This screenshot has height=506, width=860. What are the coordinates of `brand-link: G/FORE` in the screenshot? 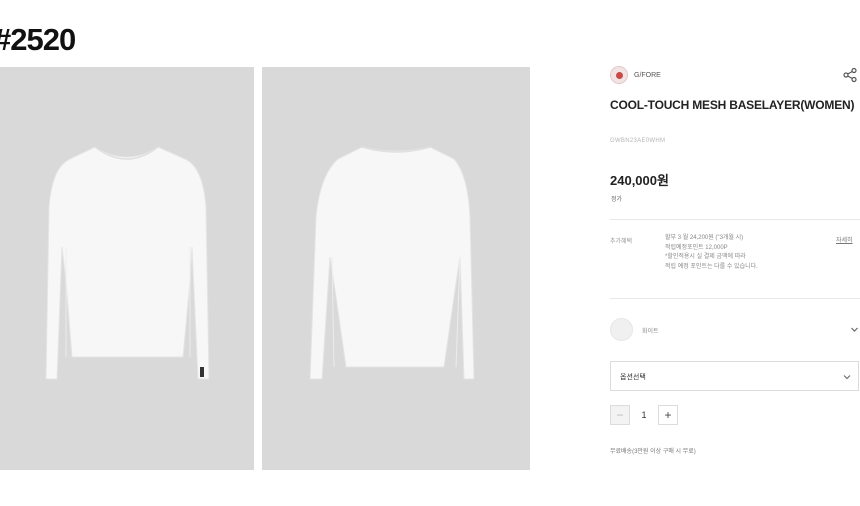 It's located at (635, 75).